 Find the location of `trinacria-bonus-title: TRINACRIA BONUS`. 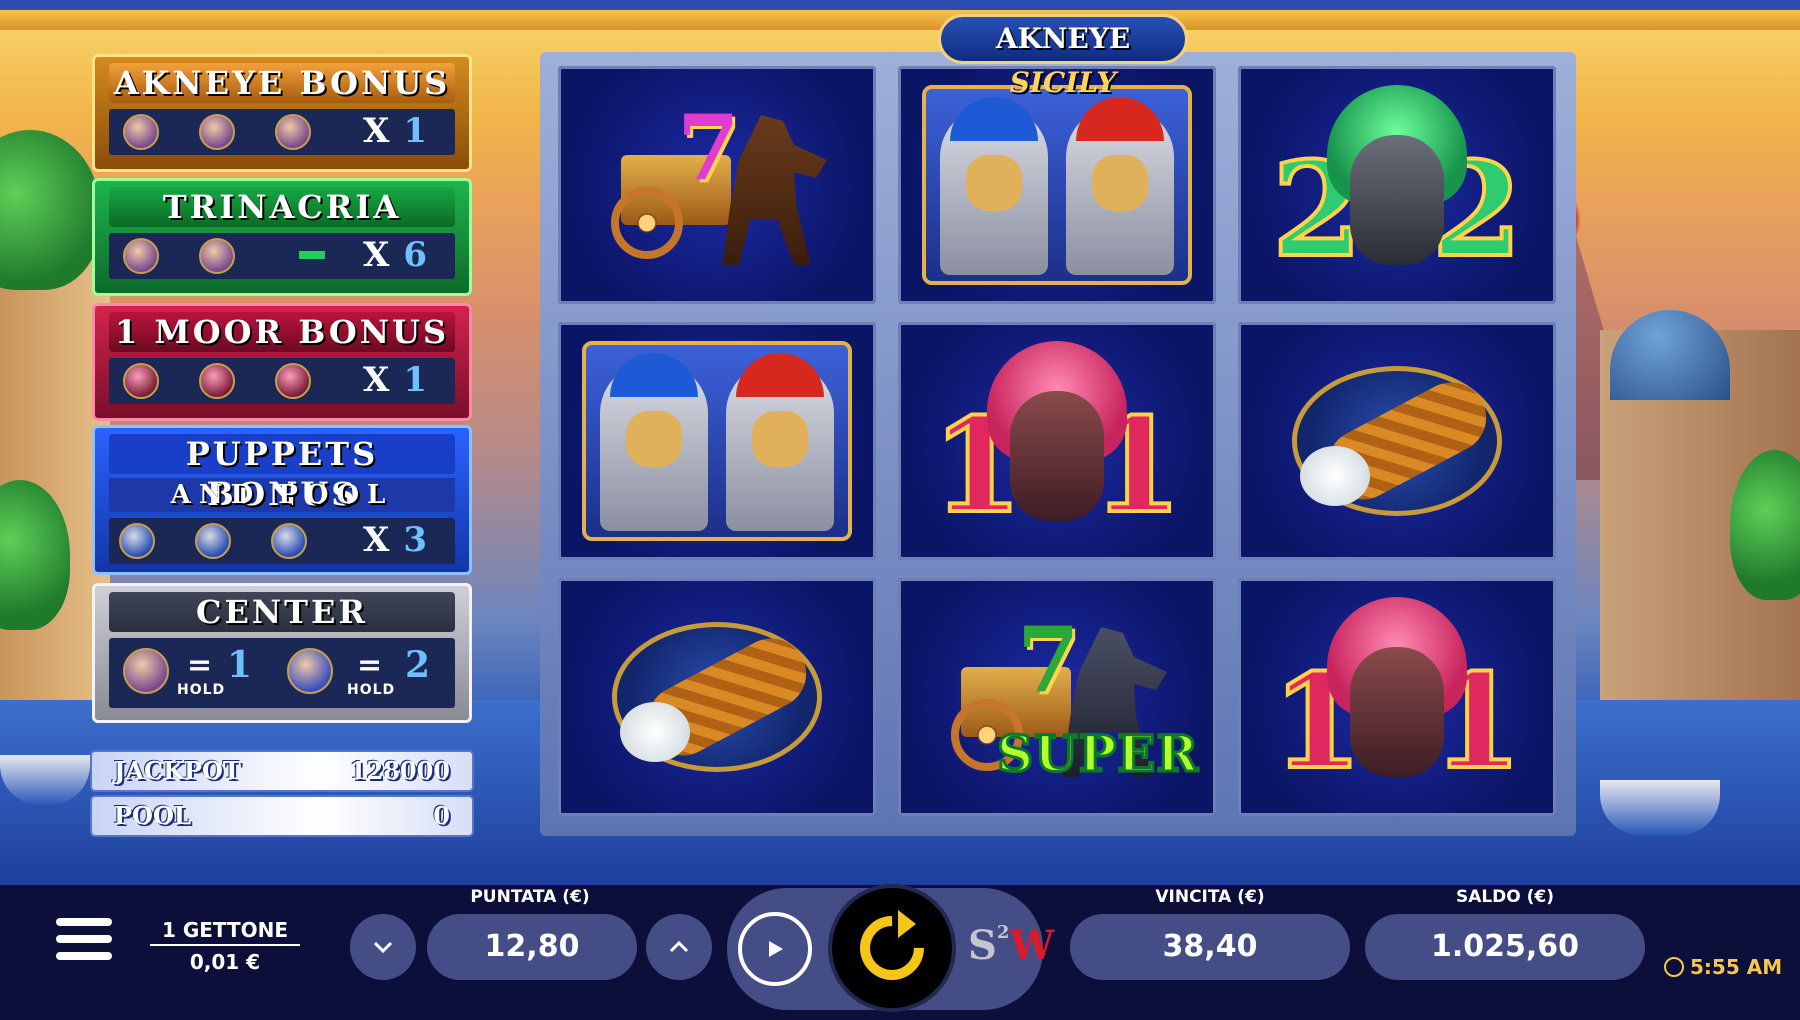

trinacria-bonus-title: TRINACRIA BONUS is located at coordinates (282, 226).